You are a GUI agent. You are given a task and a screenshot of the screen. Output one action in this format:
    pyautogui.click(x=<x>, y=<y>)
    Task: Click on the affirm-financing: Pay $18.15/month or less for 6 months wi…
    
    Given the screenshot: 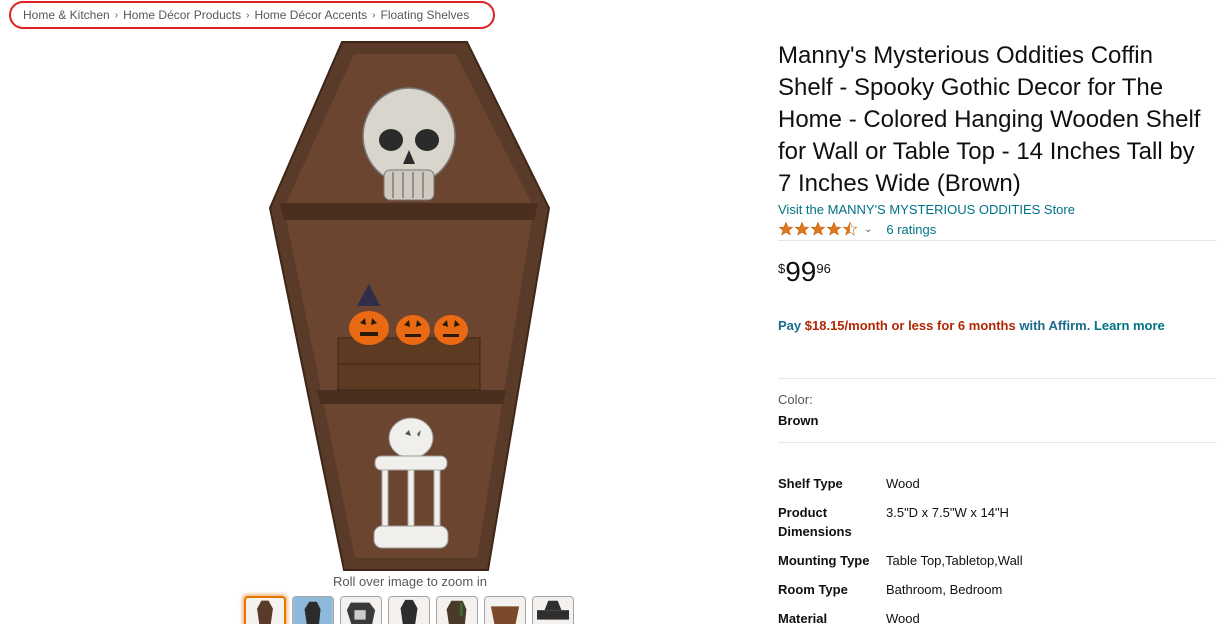 What is the action you would take?
    pyautogui.click(x=971, y=325)
    